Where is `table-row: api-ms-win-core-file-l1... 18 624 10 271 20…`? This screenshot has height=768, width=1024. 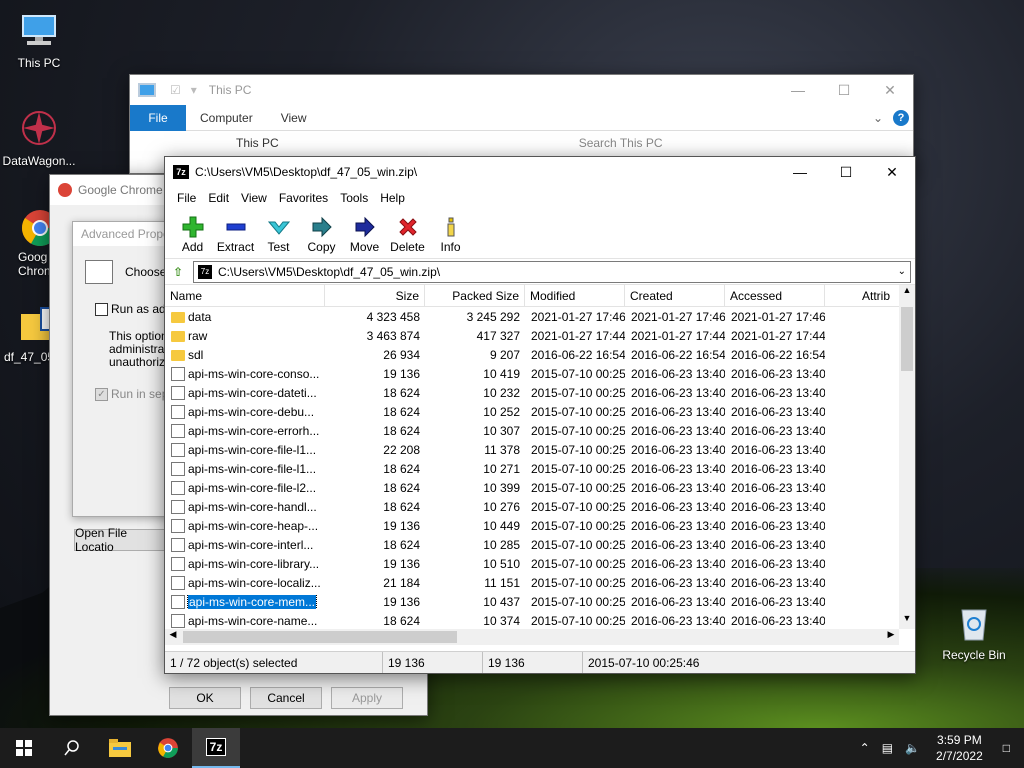
table-row: api-ms-win-core-file-l1... 18 624 10 271 20… is located at coordinates (540, 468).